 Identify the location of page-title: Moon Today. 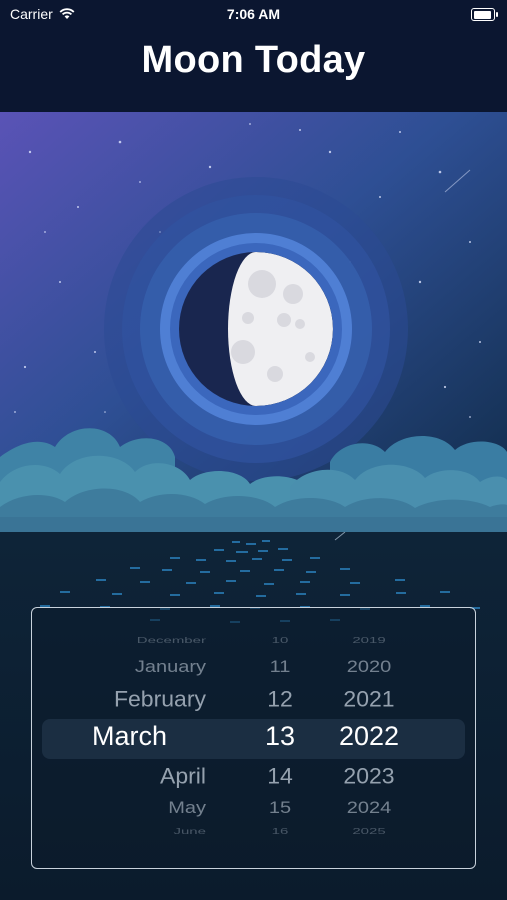
(253, 60).